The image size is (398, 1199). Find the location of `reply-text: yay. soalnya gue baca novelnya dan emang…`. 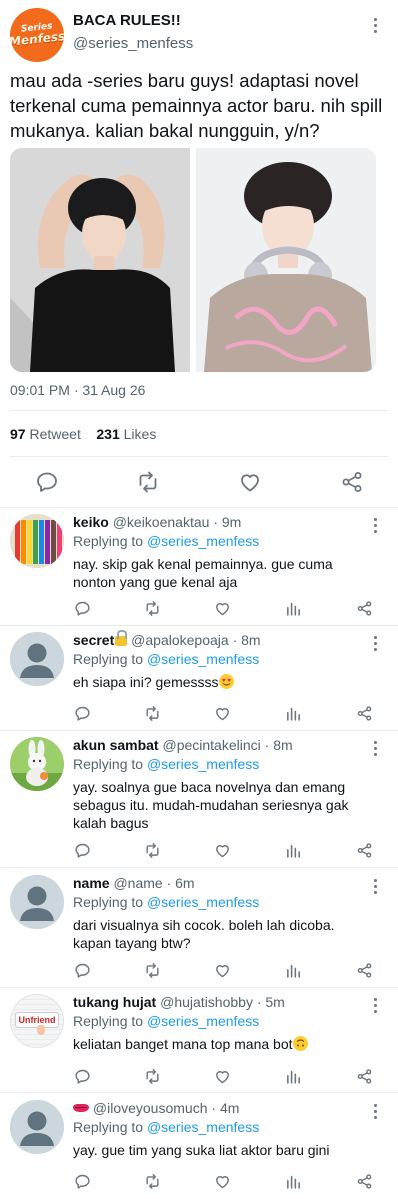

reply-text: yay. soalnya gue baca novelnya dan emang… is located at coordinates (211, 805).